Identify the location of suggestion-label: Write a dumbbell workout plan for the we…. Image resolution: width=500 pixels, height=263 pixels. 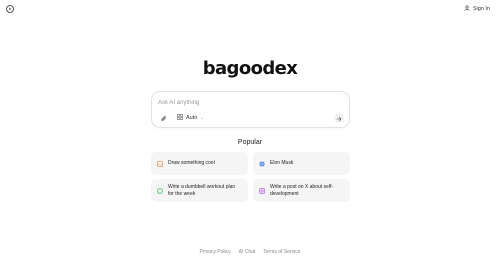
(202, 190).